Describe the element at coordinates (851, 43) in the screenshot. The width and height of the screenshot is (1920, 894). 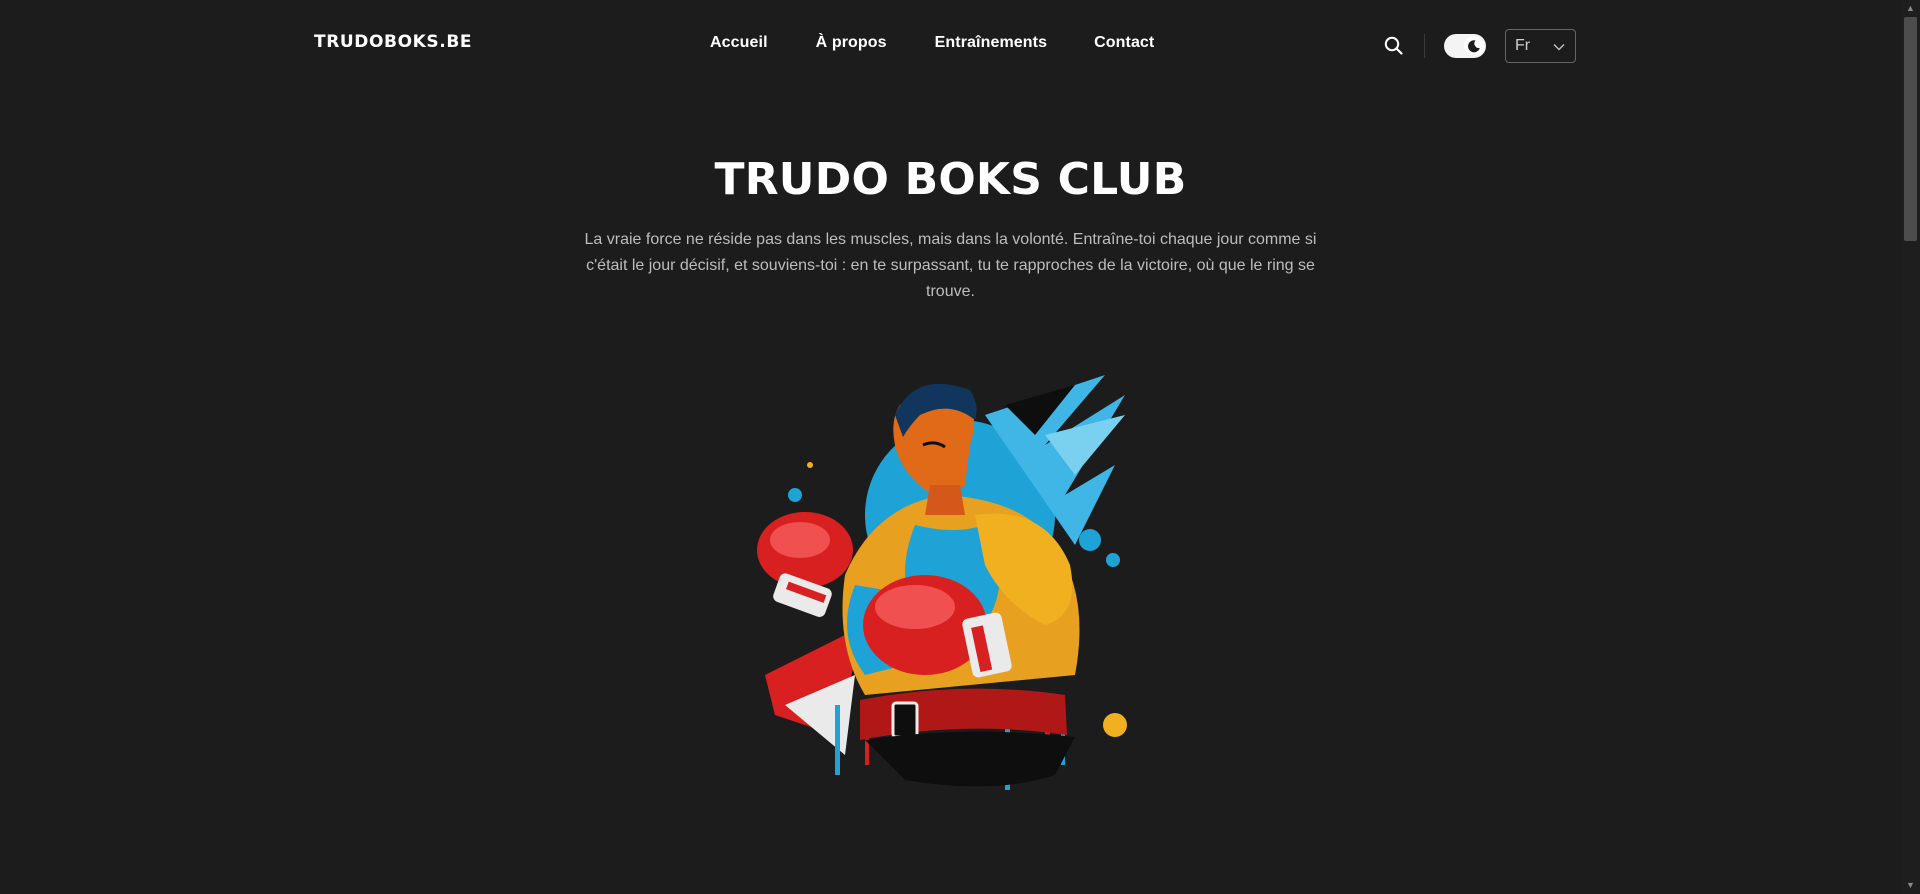
I see `nav-link-a-propos: À propos` at that location.